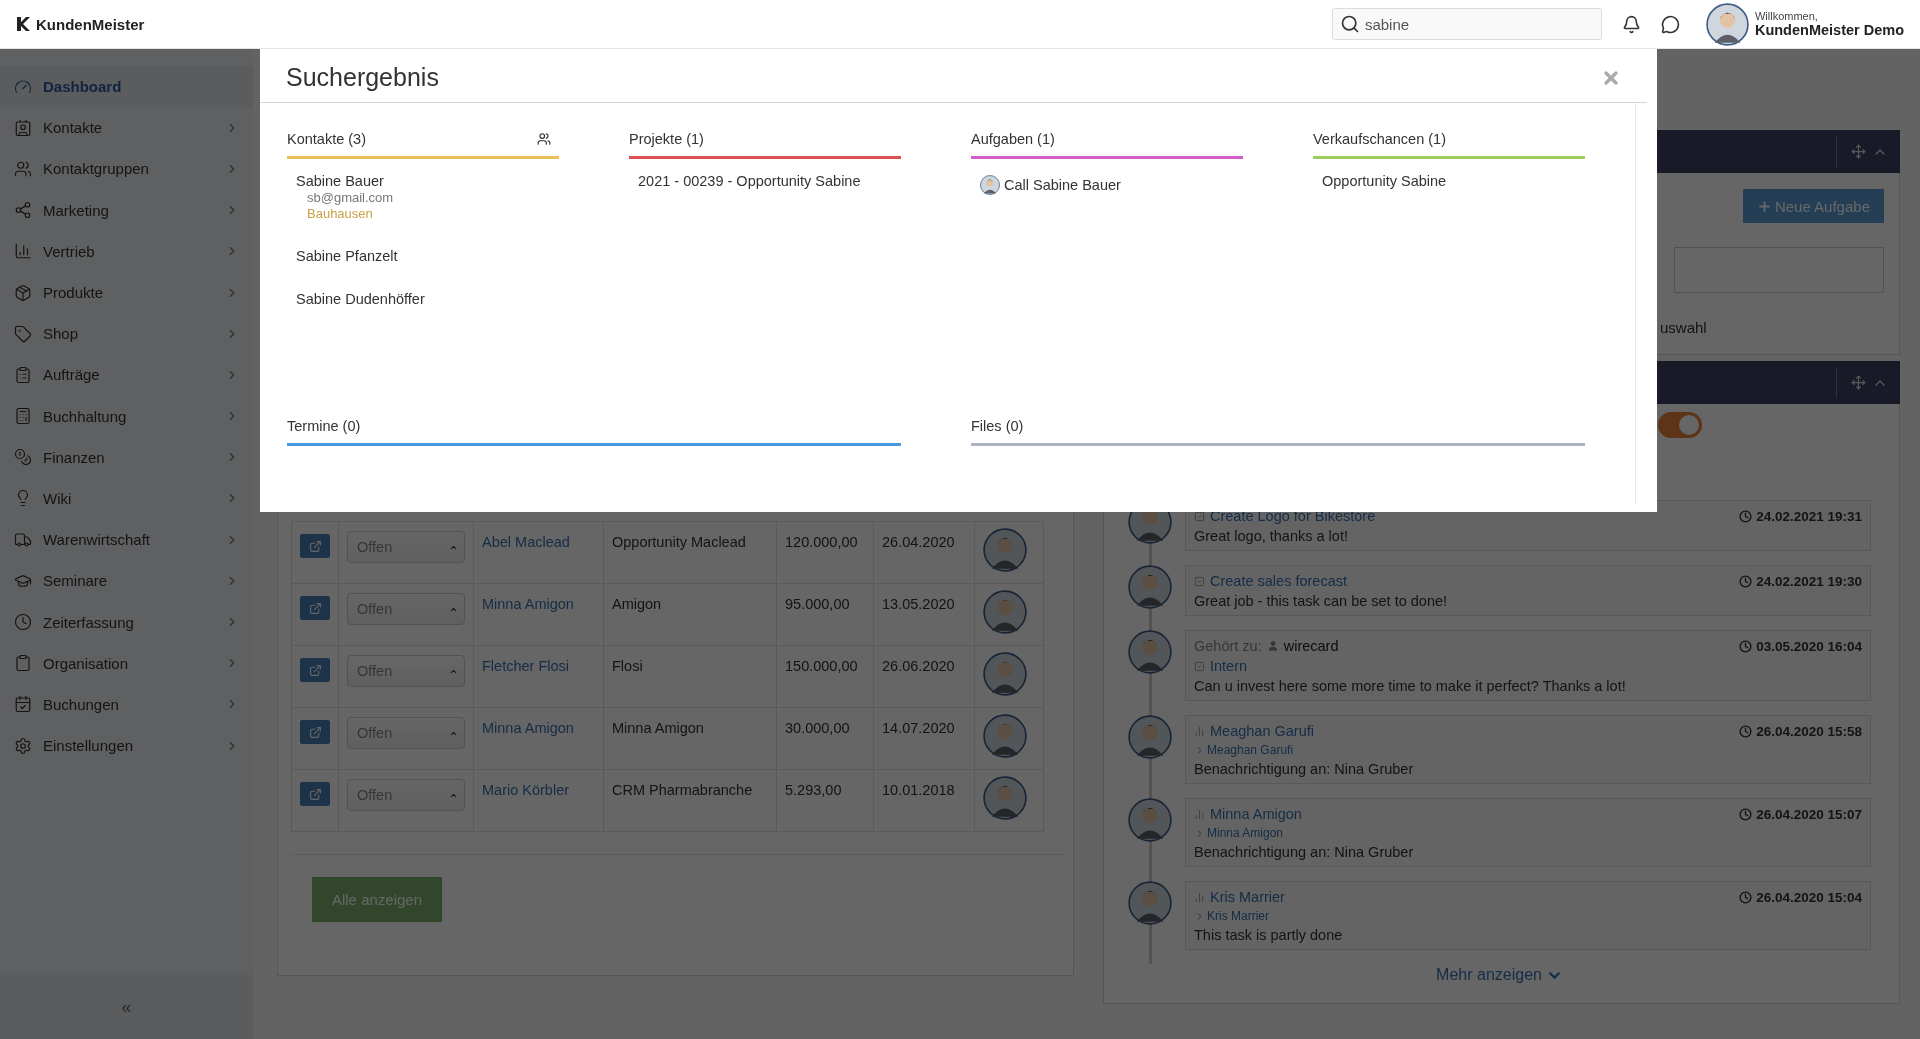  What do you see at coordinates (126, 540) in the screenshot?
I see `sidebar-item: Warenwirtschaft` at bounding box center [126, 540].